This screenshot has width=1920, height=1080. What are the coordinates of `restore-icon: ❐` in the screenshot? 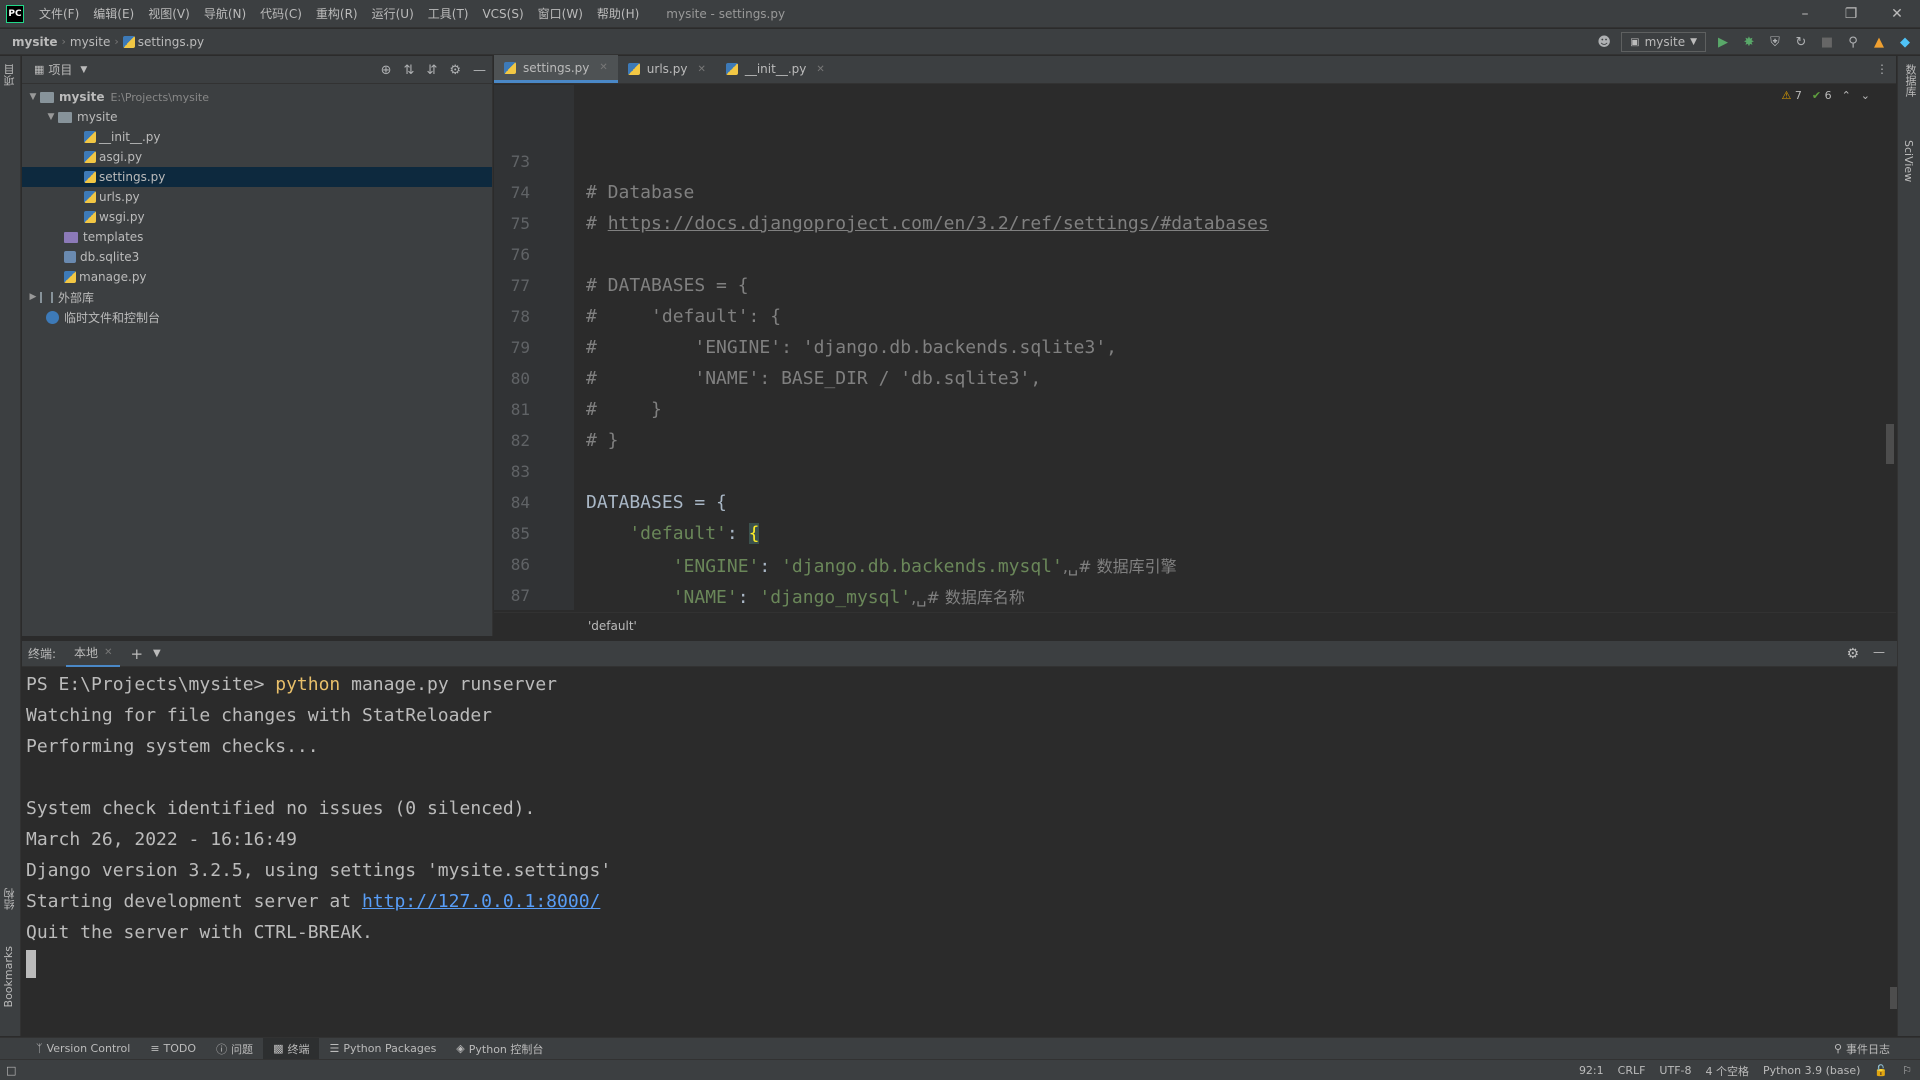 It's located at (1851, 14).